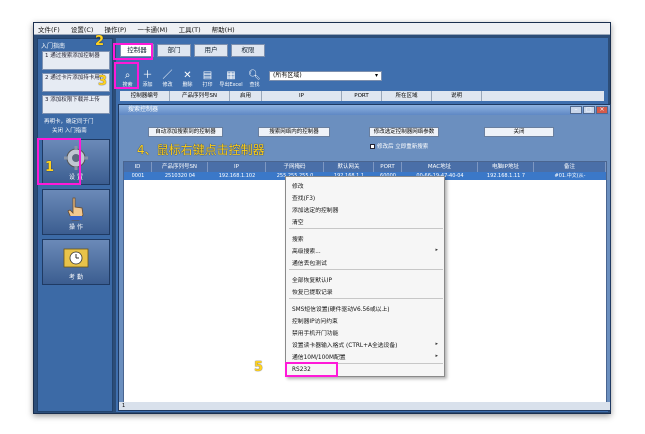 Image resolution: width=645 pixels, height=434 pixels. I want to click on close-button: 关闭, so click(519, 132).